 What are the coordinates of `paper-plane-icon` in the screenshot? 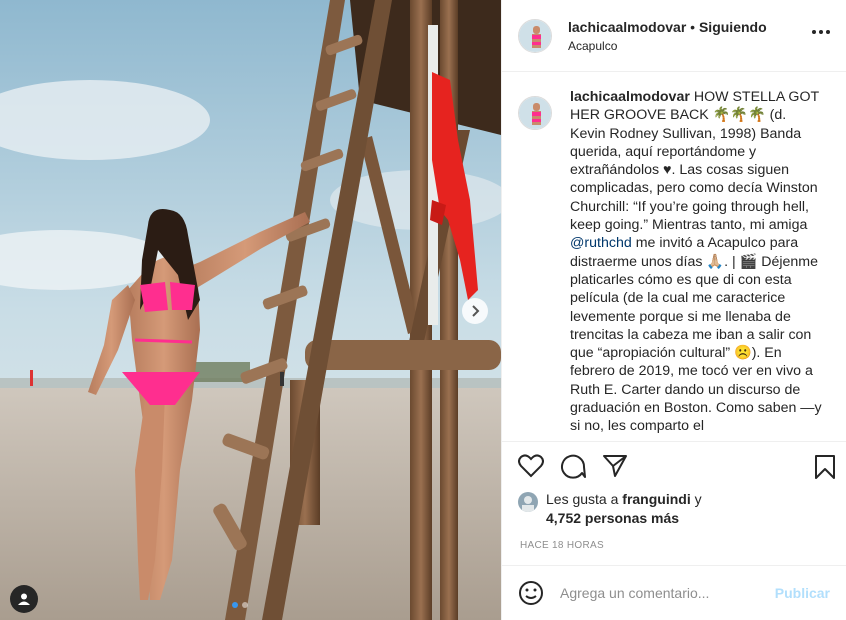 It's located at (615, 466).